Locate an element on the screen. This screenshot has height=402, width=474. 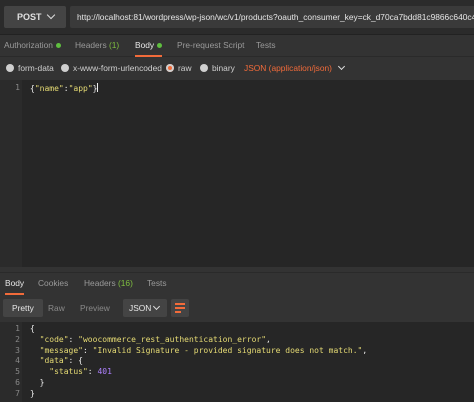
method-select: POST is located at coordinates (35, 17).